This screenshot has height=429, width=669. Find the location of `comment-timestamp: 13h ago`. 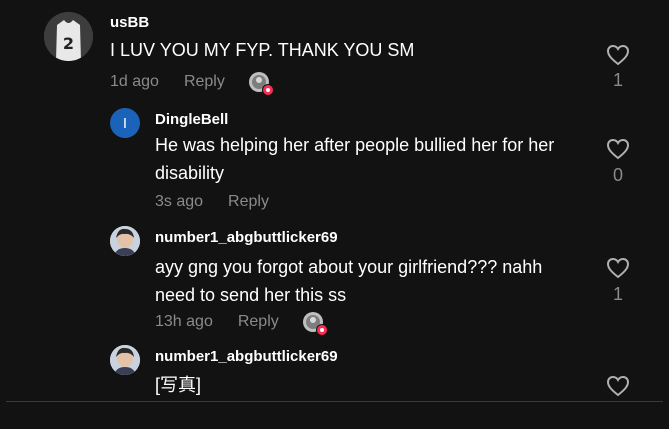

comment-timestamp: 13h ago is located at coordinates (184, 321).